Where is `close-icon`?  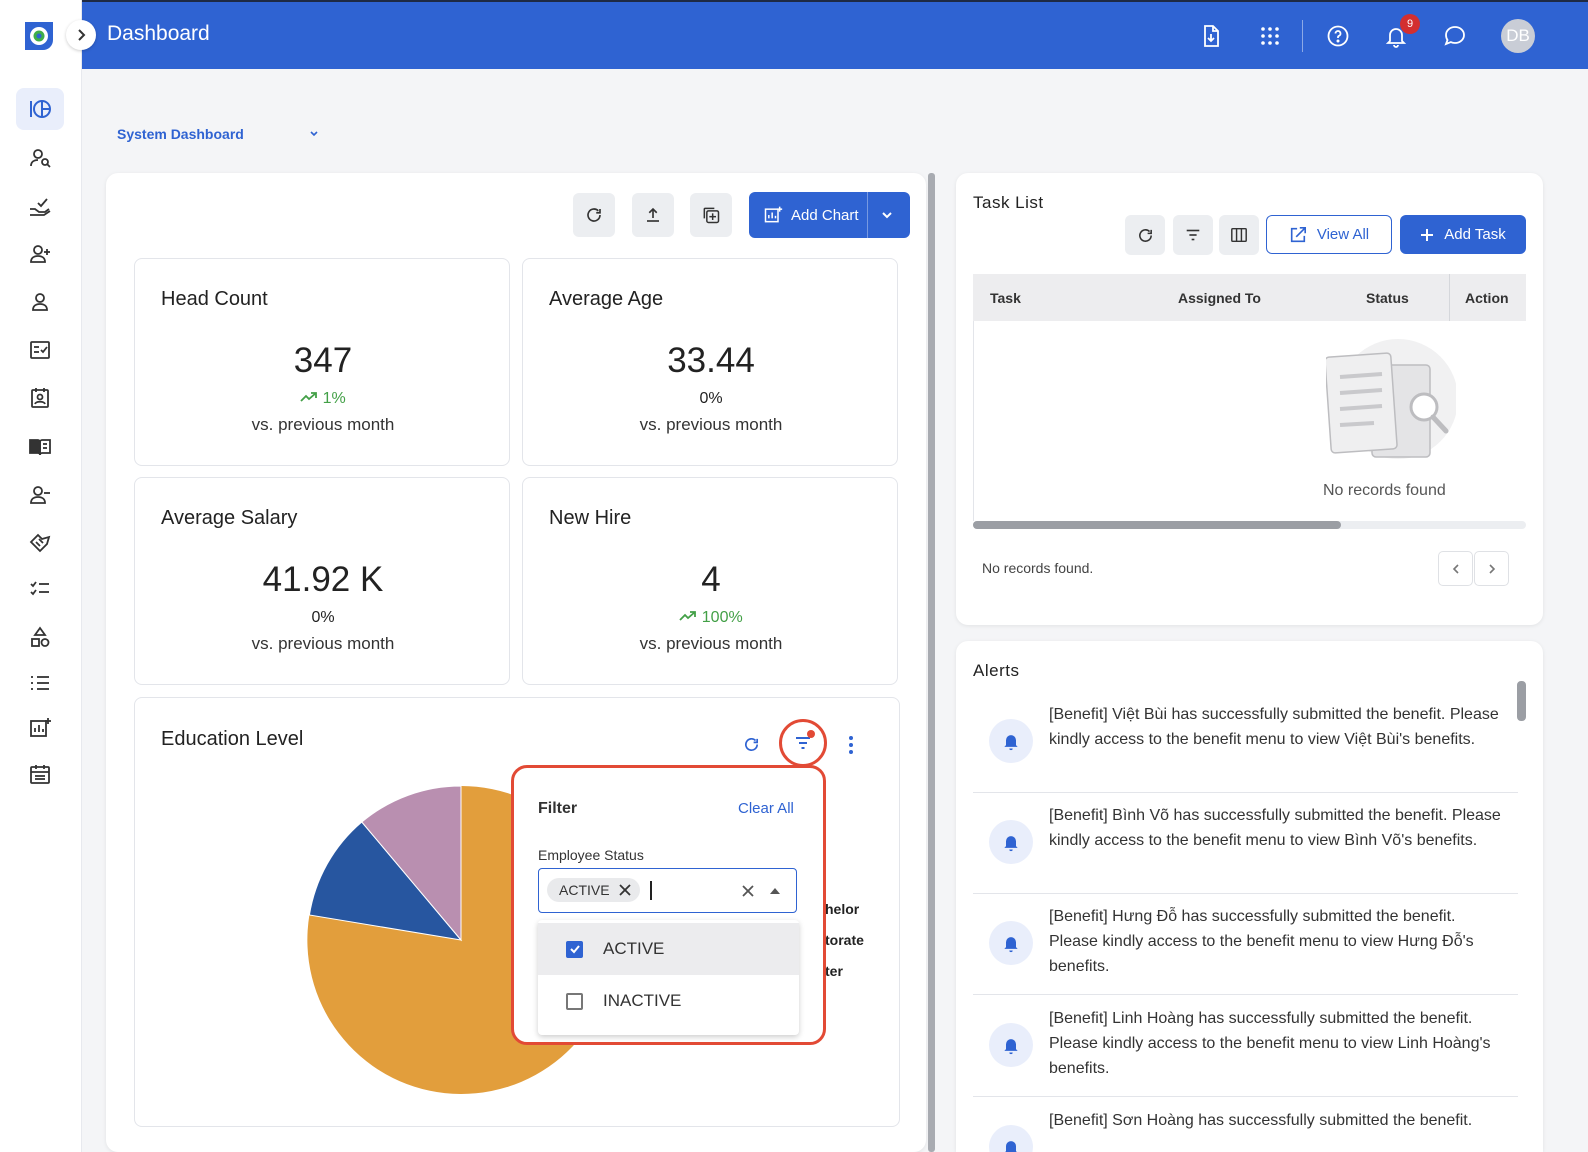 close-icon is located at coordinates (625, 890).